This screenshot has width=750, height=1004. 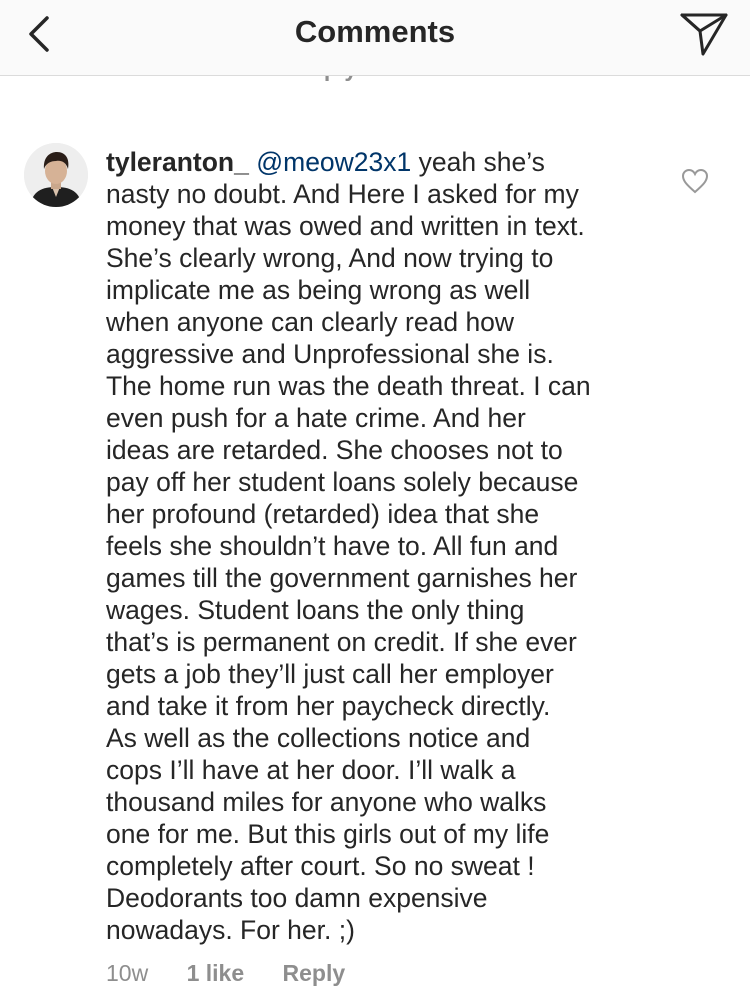 What do you see at coordinates (318, 738) in the screenshot?
I see `comment-line: As well as the collections notice and` at bounding box center [318, 738].